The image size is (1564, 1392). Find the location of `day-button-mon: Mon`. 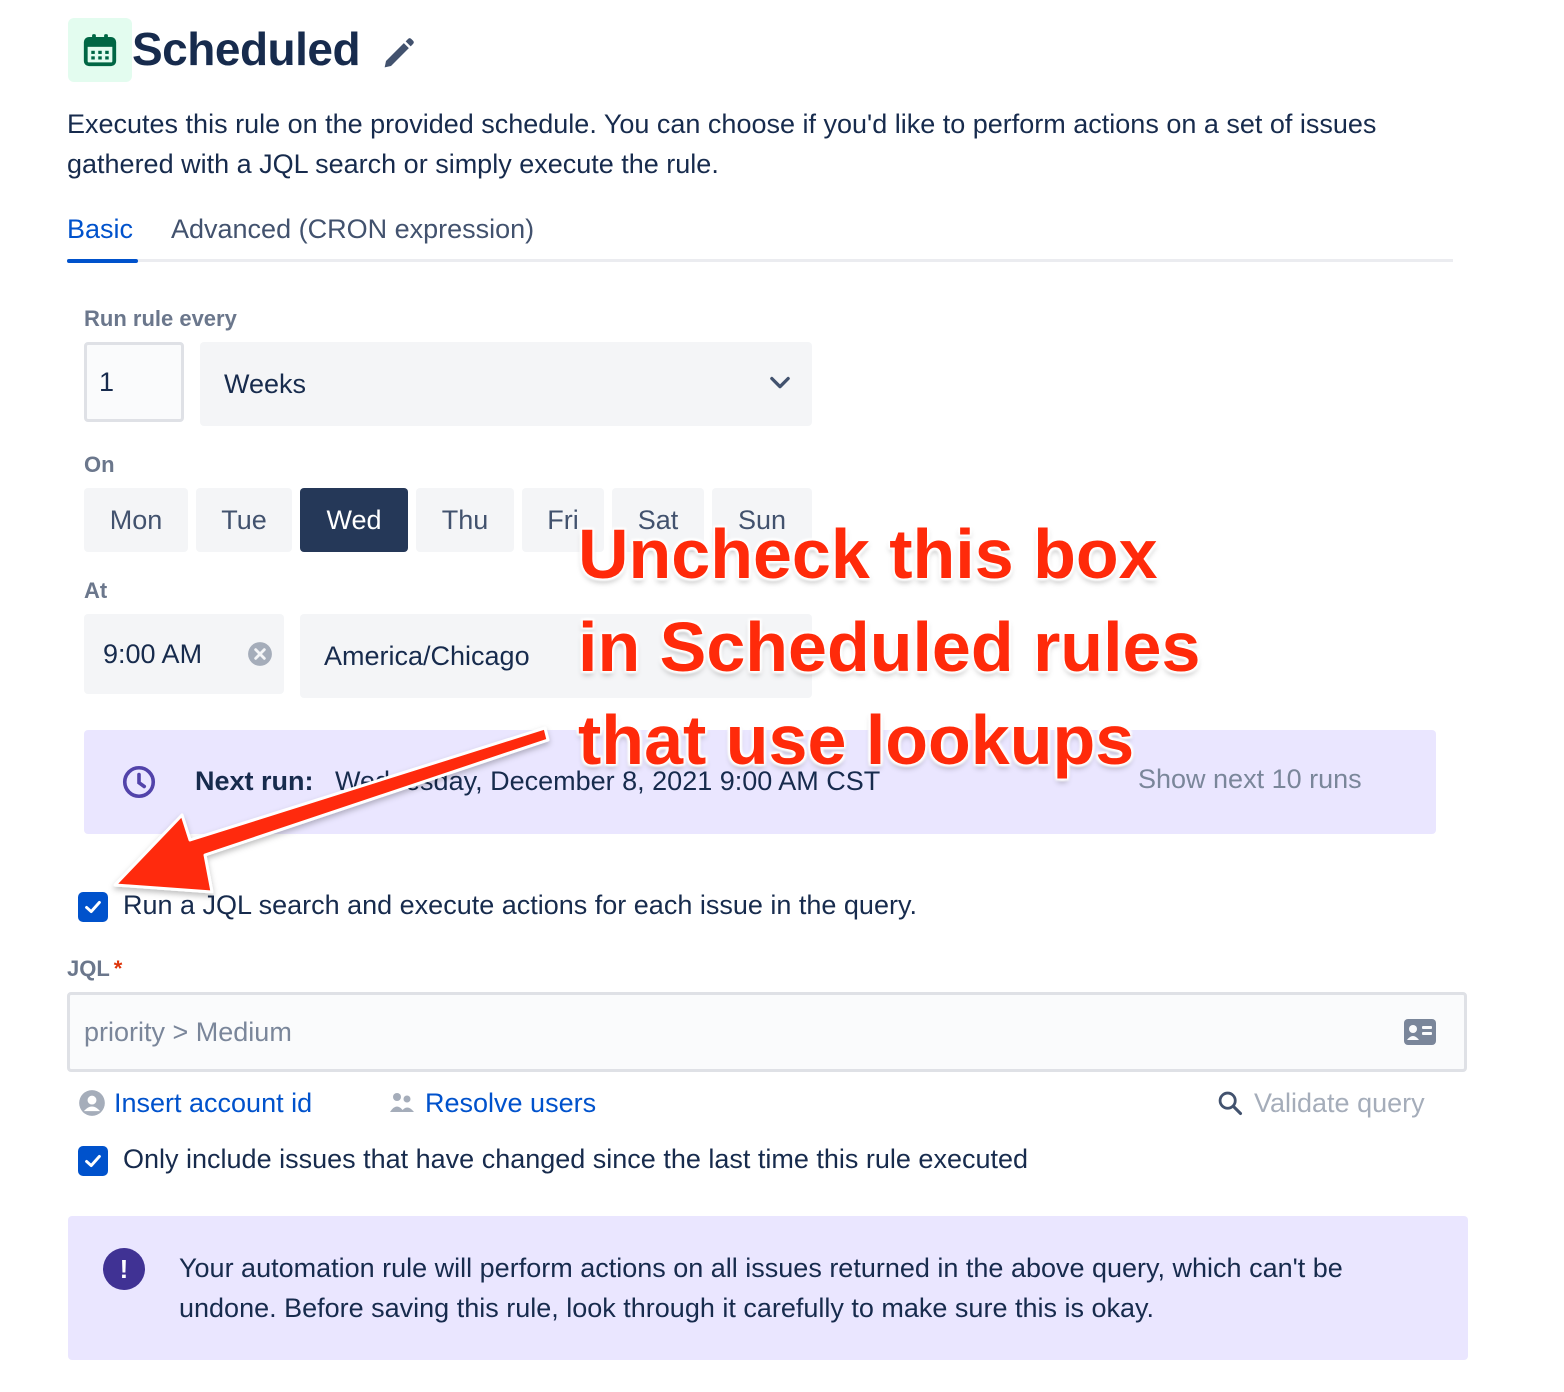

day-button-mon: Mon is located at coordinates (136, 520).